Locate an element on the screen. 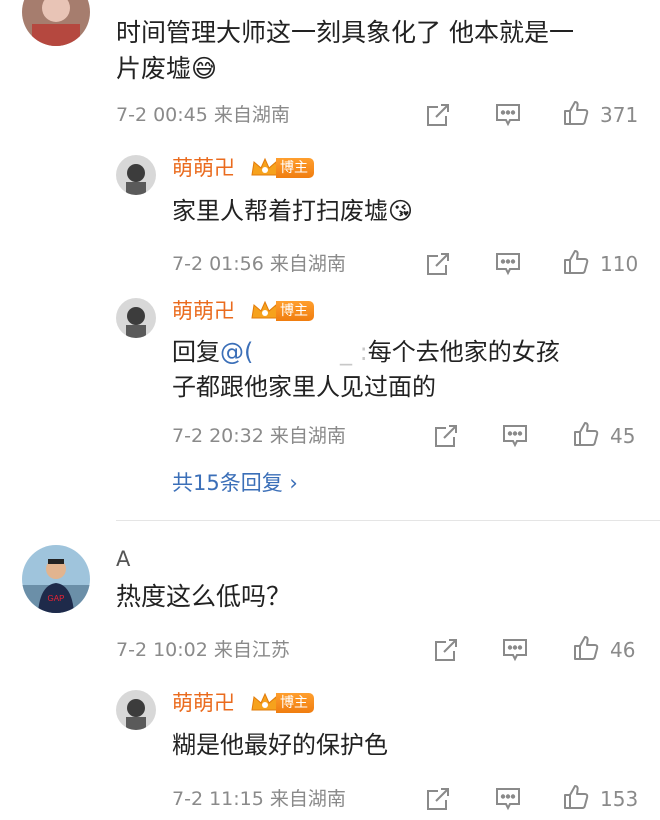  avatar: GAP is located at coordinates (56, 579).